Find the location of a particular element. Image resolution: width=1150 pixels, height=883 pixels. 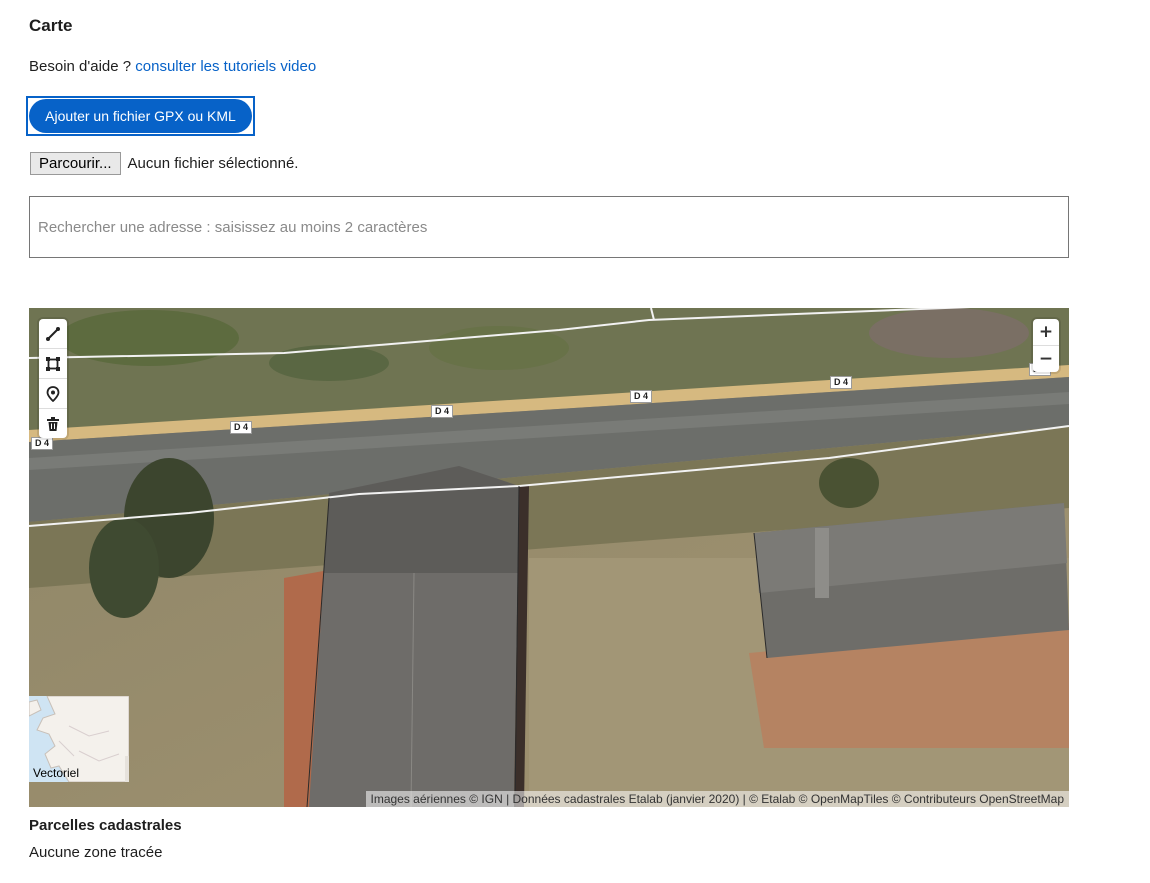

layer-switch-button: Vectoriel is located at coordinates (79, 739).